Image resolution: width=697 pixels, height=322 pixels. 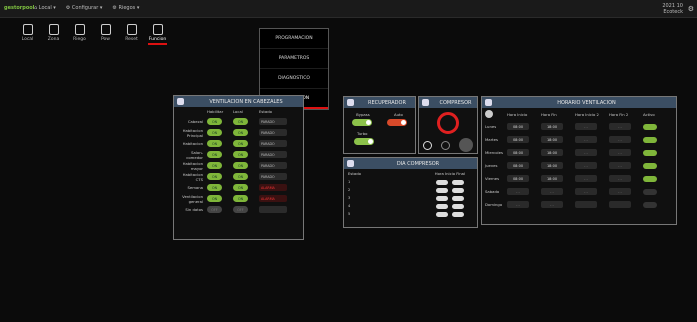 I want to click on row-name: Habitacion CTS, so click(x=192, y=176).